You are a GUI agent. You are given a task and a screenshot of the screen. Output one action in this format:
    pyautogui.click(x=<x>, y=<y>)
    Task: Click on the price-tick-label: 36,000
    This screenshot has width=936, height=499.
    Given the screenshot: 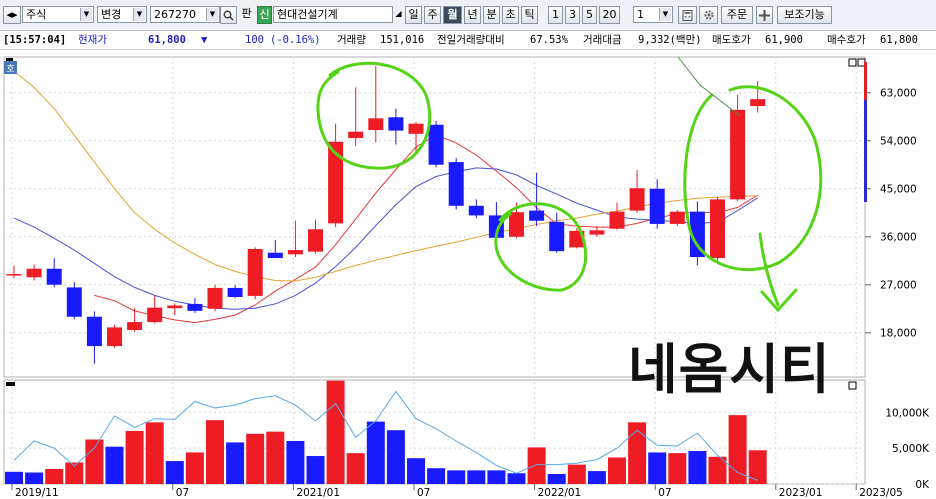 What is the action you would take?
    pyautogui.click(x=898, y=238)
    